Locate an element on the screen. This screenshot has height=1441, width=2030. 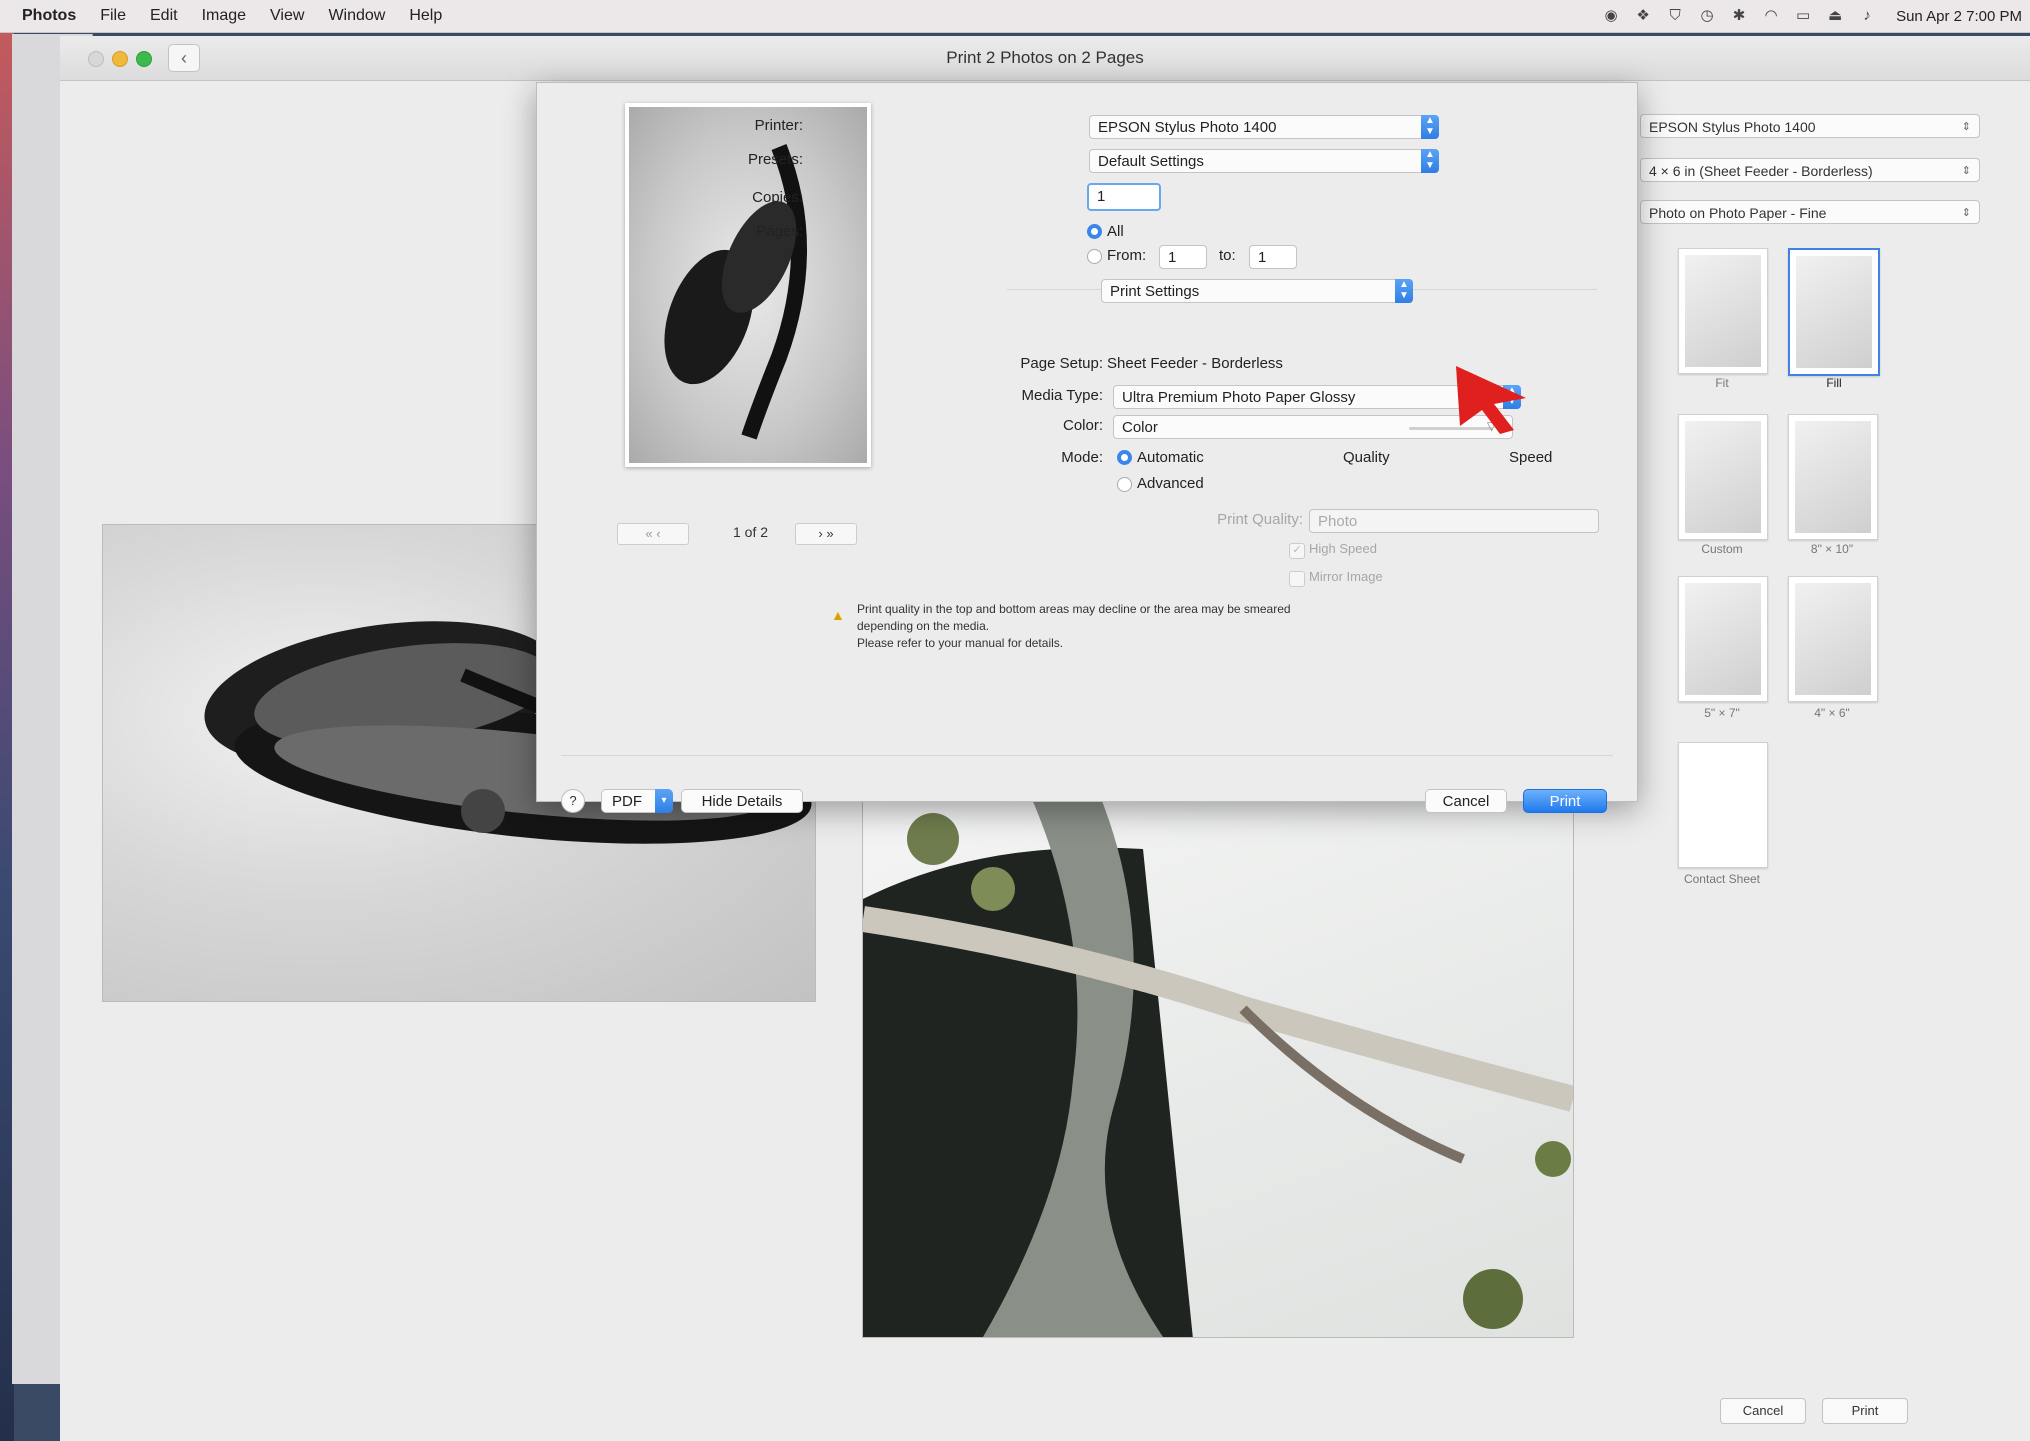
printer-select: EPSON Stylus Photo 1400 ▲ ▼ is located at coordinates (1264, 127).